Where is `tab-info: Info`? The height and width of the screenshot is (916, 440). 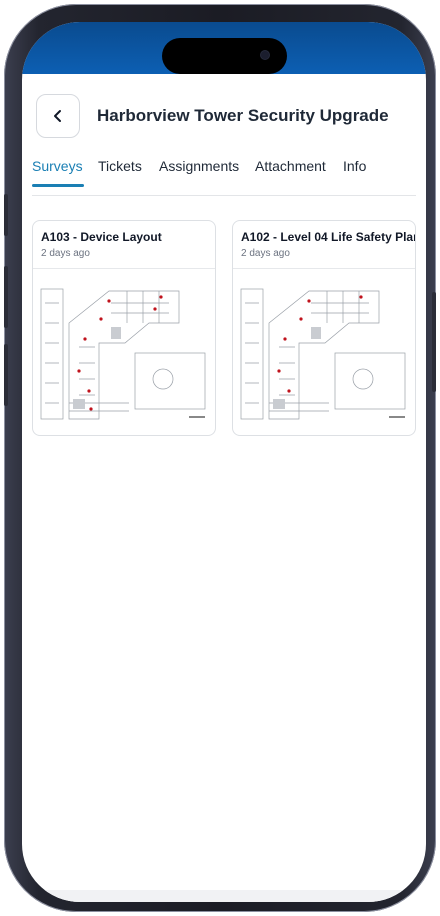
tab-info: Info is located at coordinates (354, 166).